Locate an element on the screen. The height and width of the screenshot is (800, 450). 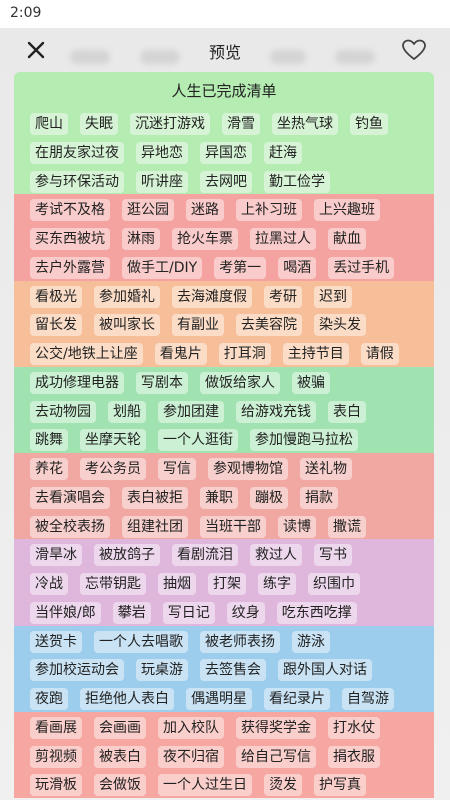
checklist-tag: 丢过手机 is located at coordinates (361, 267).